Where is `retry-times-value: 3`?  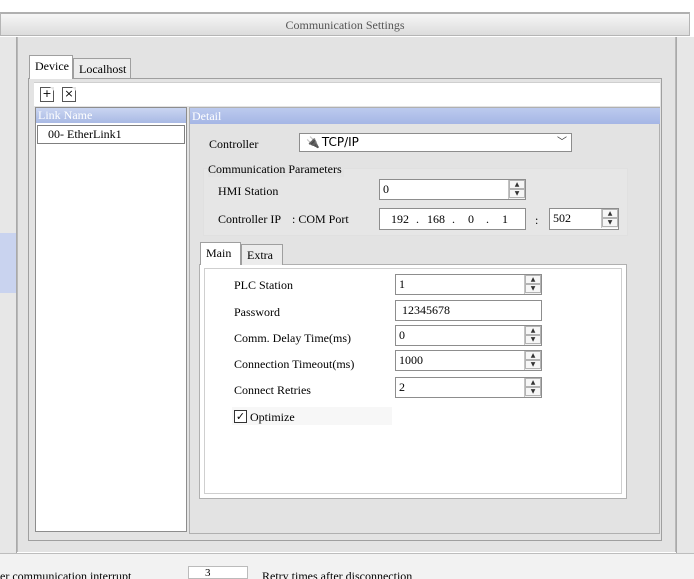
retry-times-value: 3 is located at coordinates (208, 573).